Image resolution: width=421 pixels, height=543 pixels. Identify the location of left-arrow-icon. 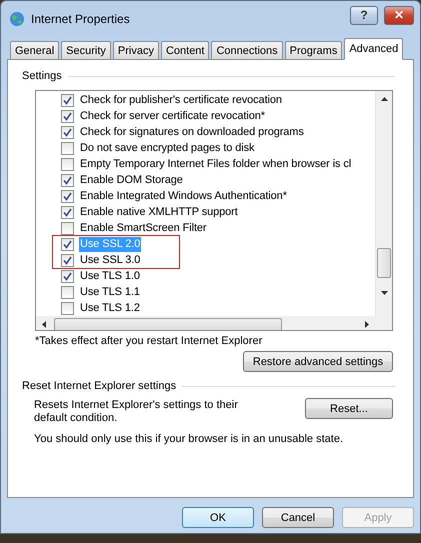
(44, 324).